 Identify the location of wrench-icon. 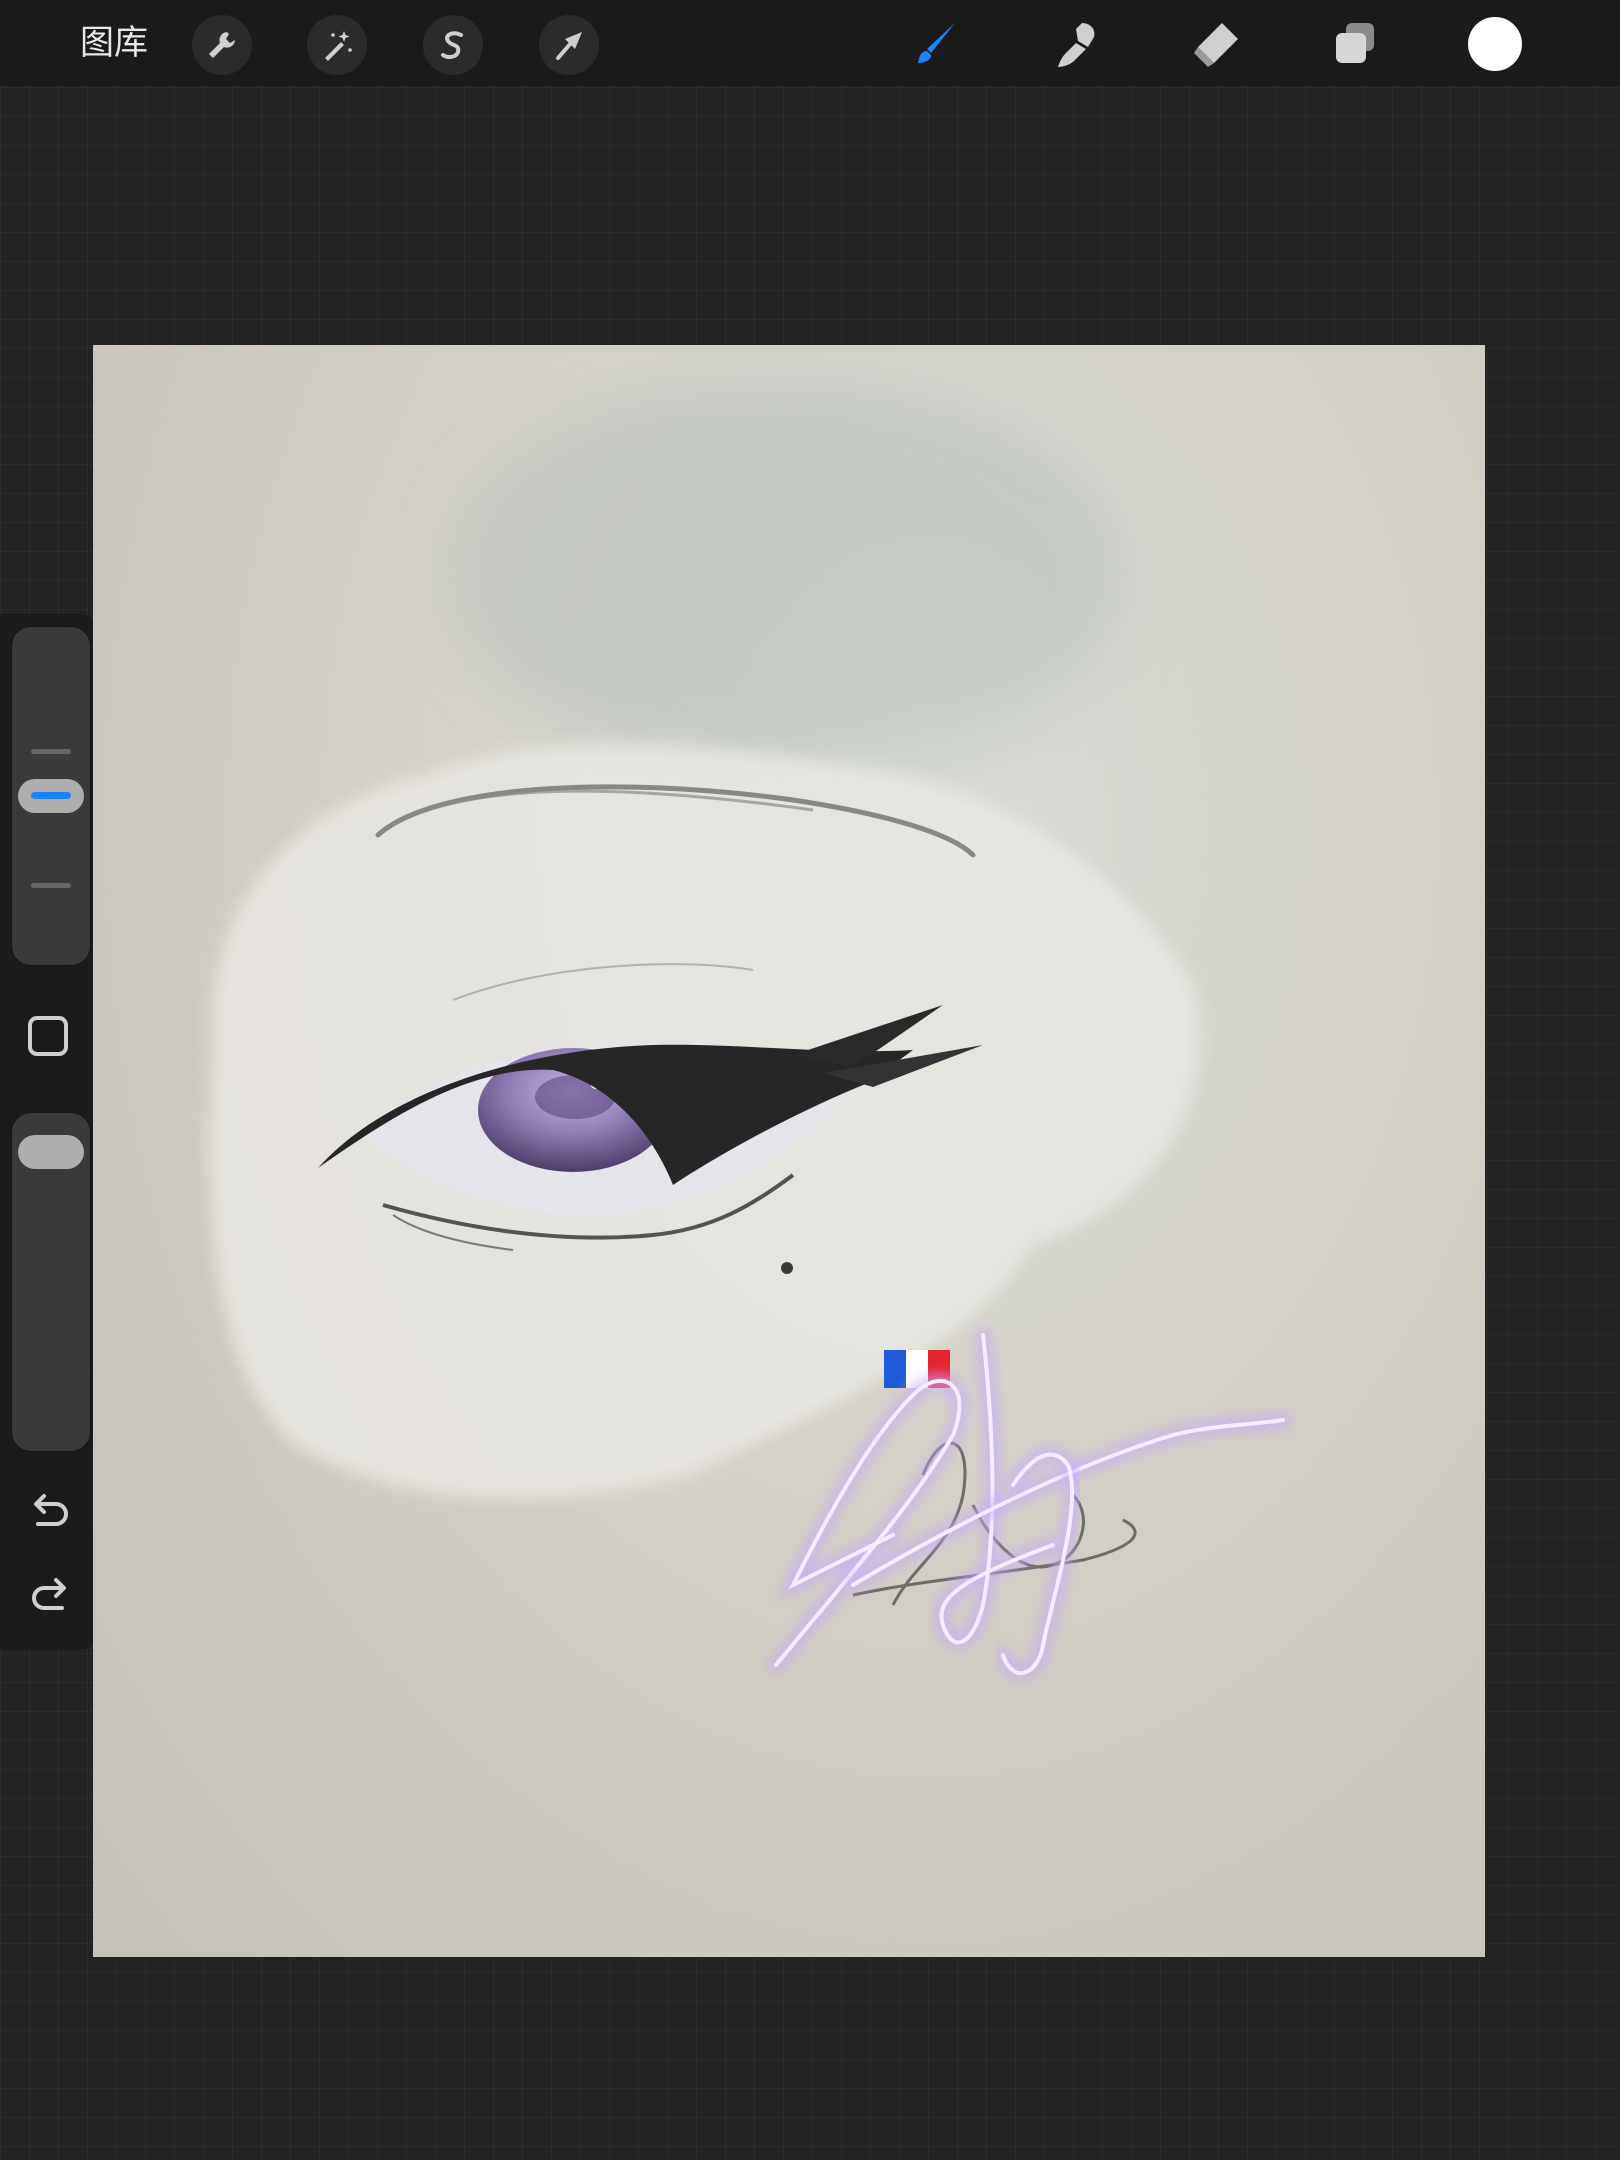
(222, 45).